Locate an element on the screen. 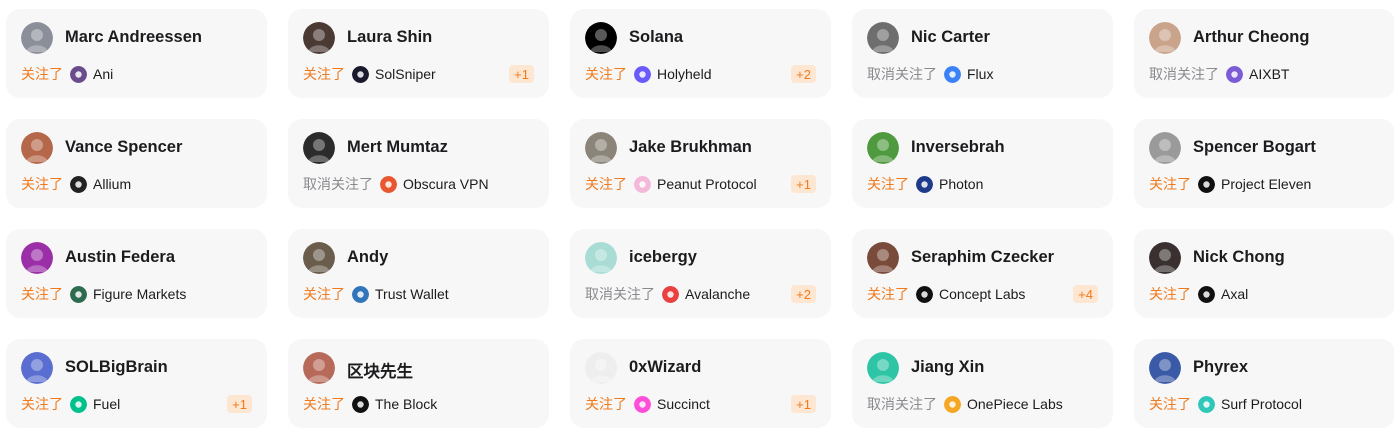  project-name: Avalanche is located at coordinates (717, 294).